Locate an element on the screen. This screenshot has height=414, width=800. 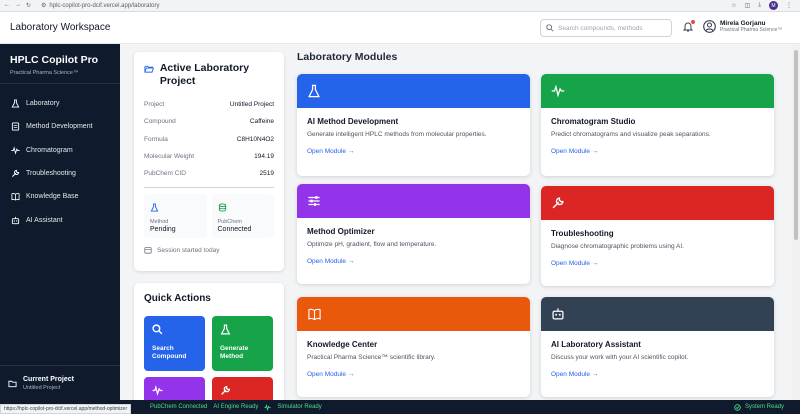
sidebar-item-knowledge-base: Knowledge Base is located at coordinates (60, 196).